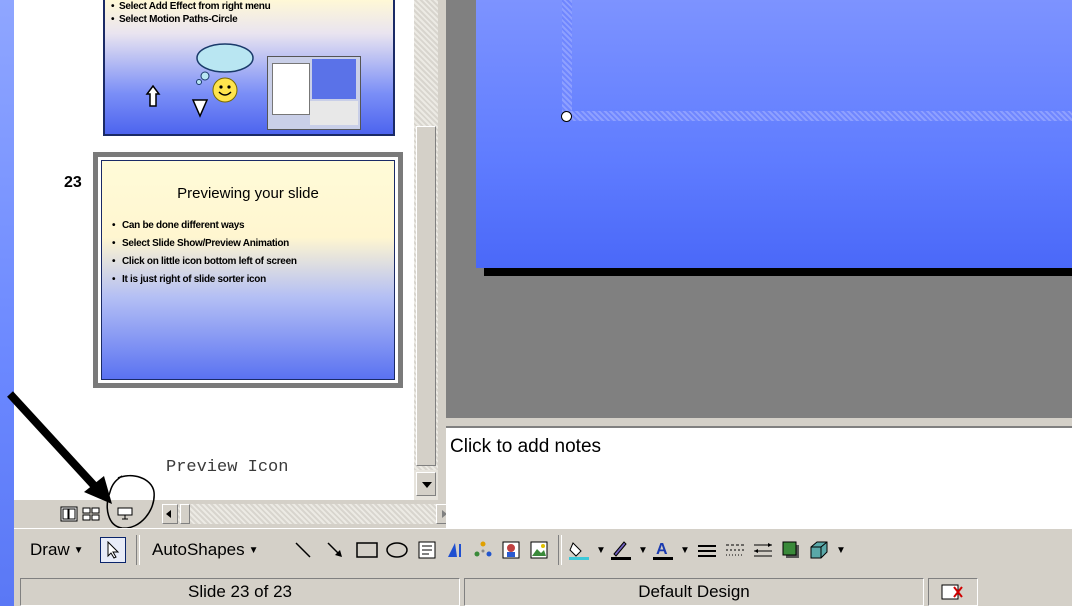 This screenshot has height=606, width=1072. I want to click on notes-placeholder: Click to add notes, so click(525, 447).